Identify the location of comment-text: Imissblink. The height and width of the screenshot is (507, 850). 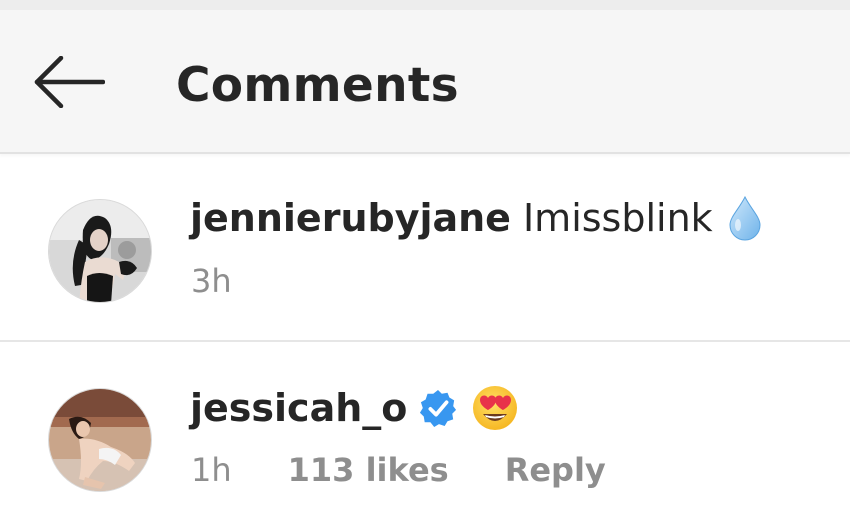
(617, 218).